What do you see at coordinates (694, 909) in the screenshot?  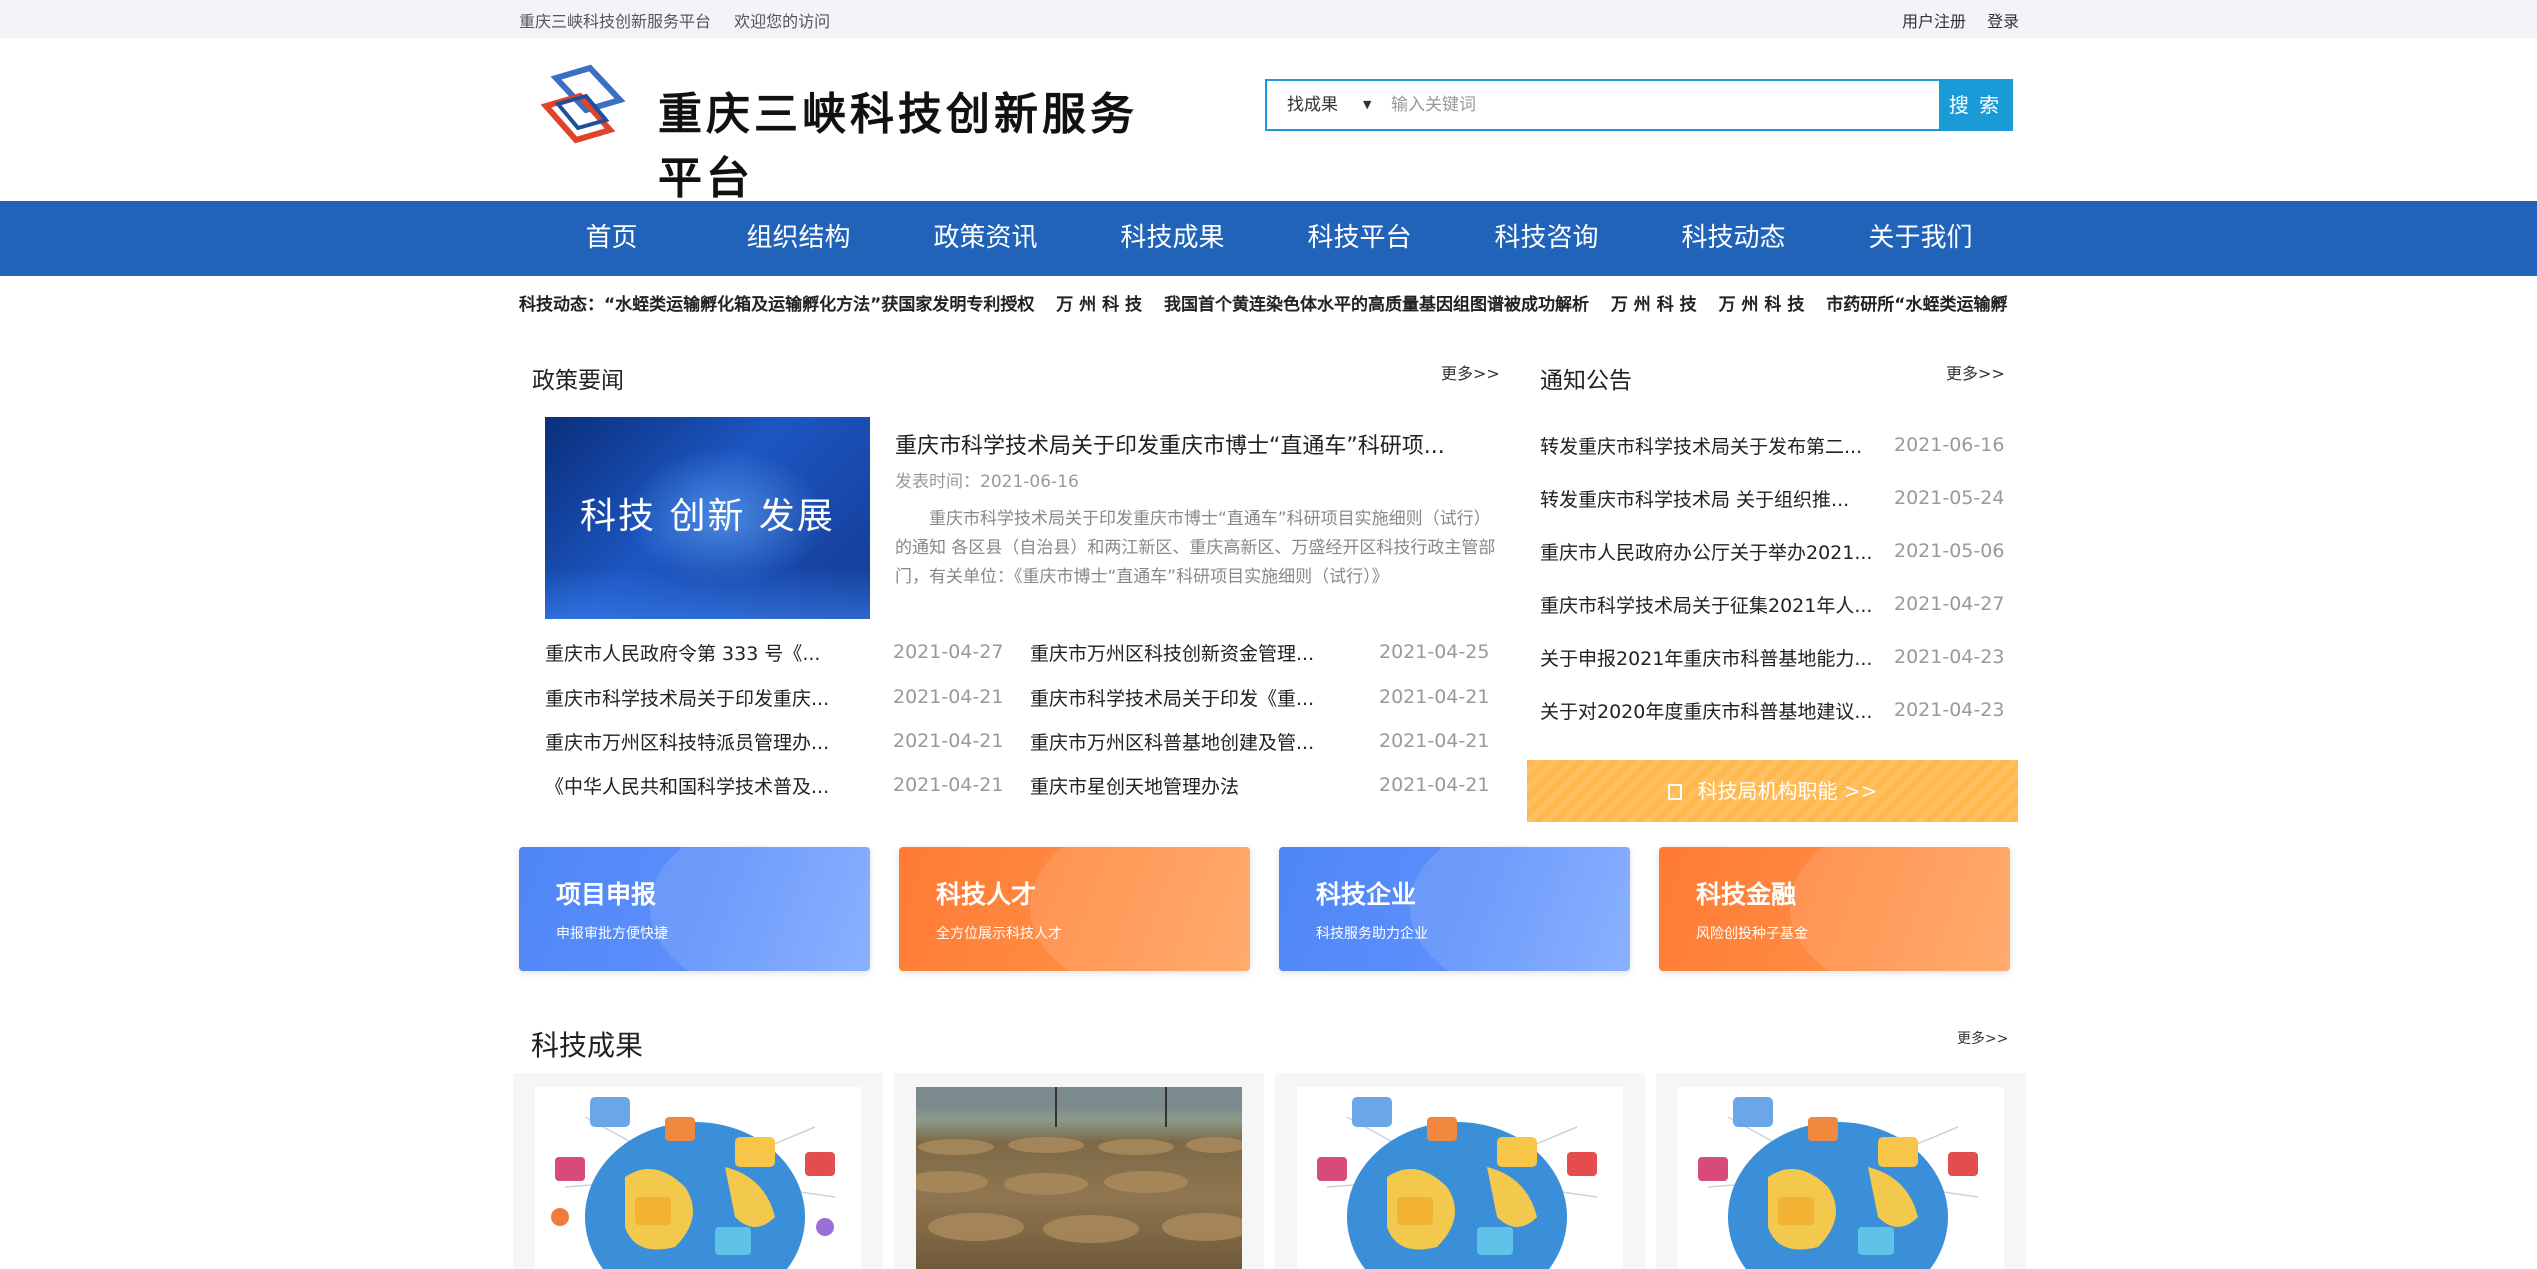 I see `card-project-application: 项目申报 申报审批方便快捷` at bounding box center [694, 909].